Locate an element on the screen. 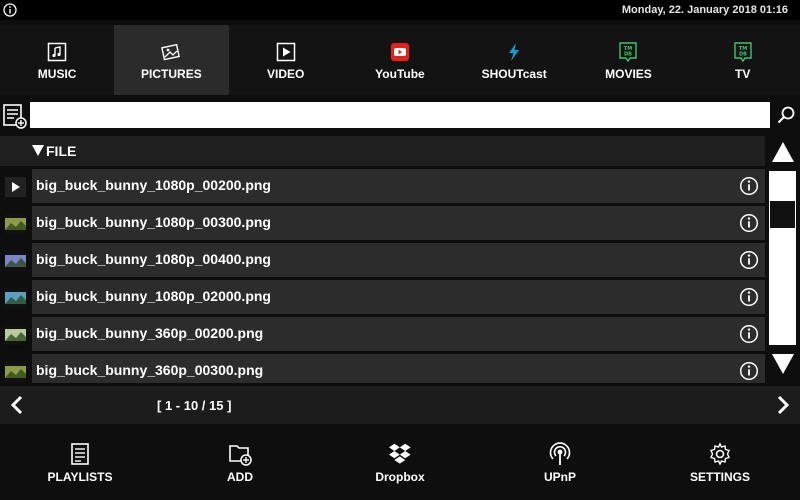 This screenshot has height=500, width=800. search-icon is located at coordinates (786, 115).